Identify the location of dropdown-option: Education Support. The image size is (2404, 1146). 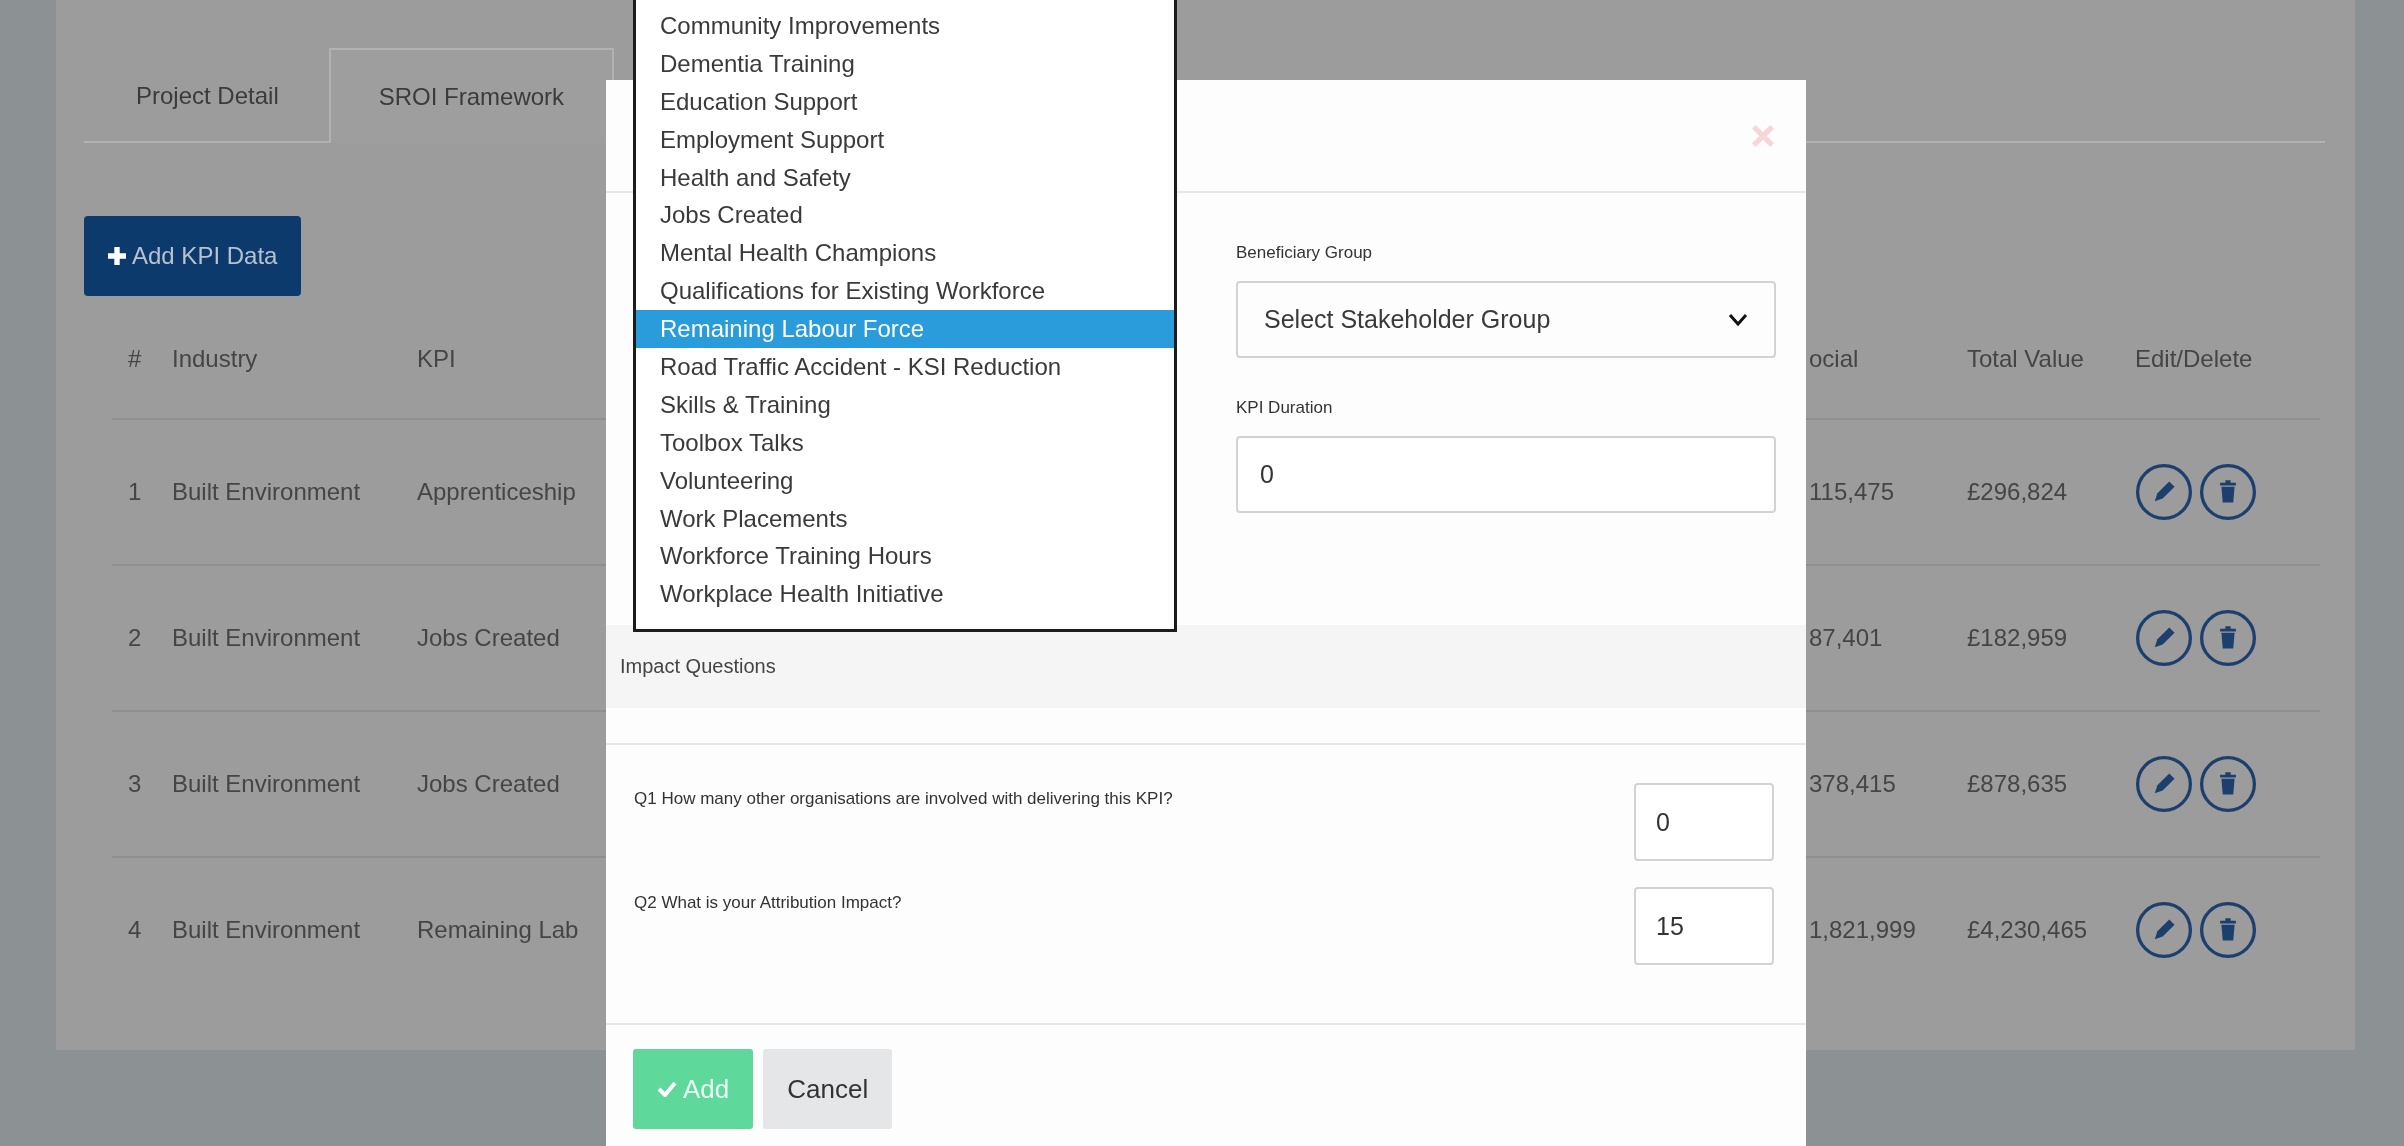
(905, 101).